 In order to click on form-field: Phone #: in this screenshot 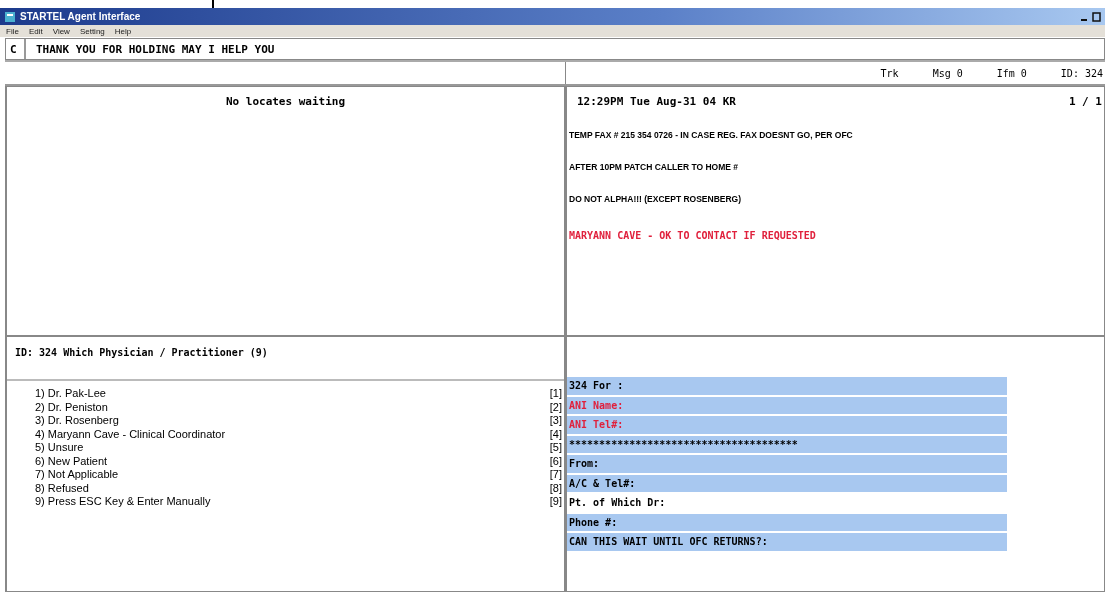, I will do `click(787, 522)`.